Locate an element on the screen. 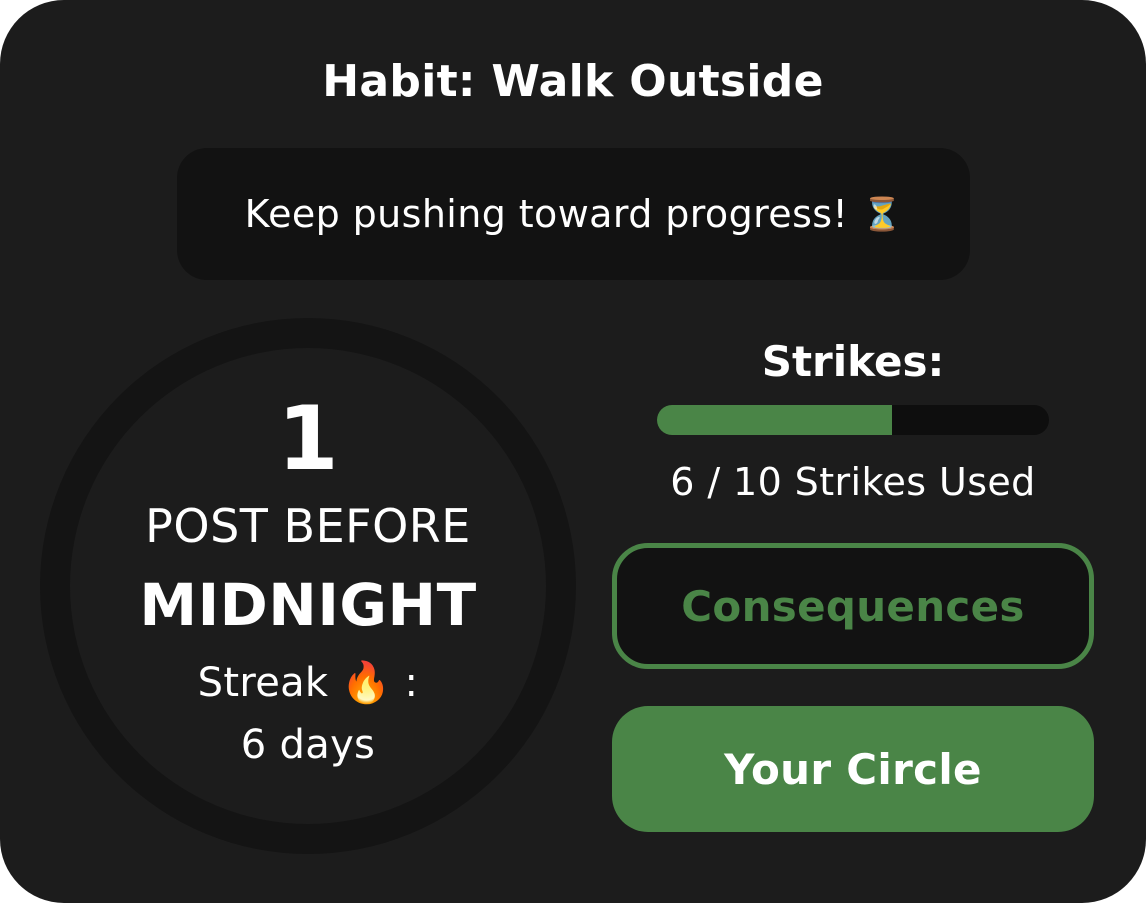  strikes-progress-fill is located at coordinates (775, 420).